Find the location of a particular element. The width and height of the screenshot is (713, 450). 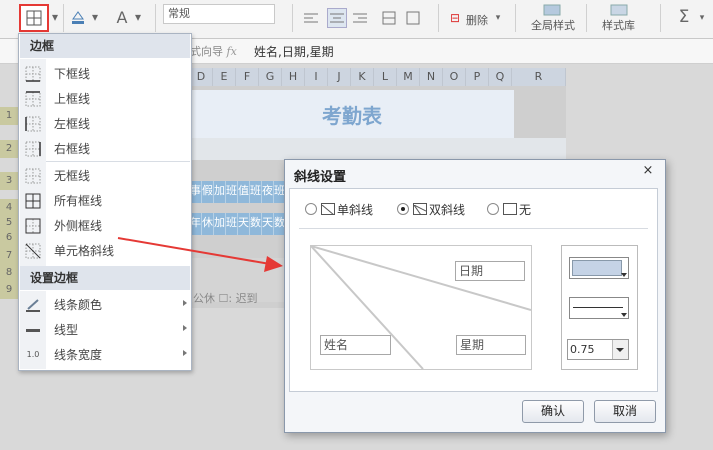

fill-color-icon is located at coordinates (78, 17).